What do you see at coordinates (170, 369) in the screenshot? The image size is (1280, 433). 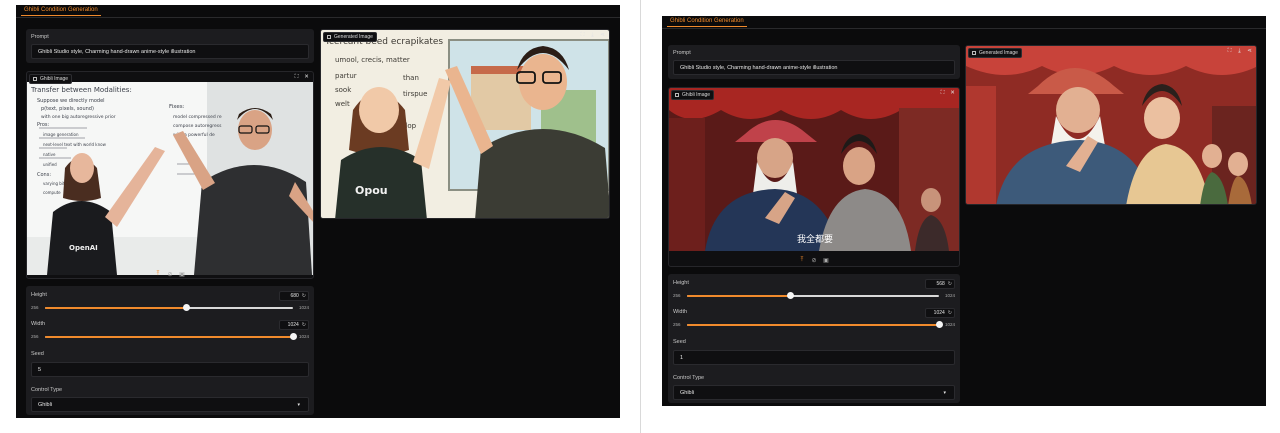 I see `seed-input: 5` at bounding box center [170, 369].